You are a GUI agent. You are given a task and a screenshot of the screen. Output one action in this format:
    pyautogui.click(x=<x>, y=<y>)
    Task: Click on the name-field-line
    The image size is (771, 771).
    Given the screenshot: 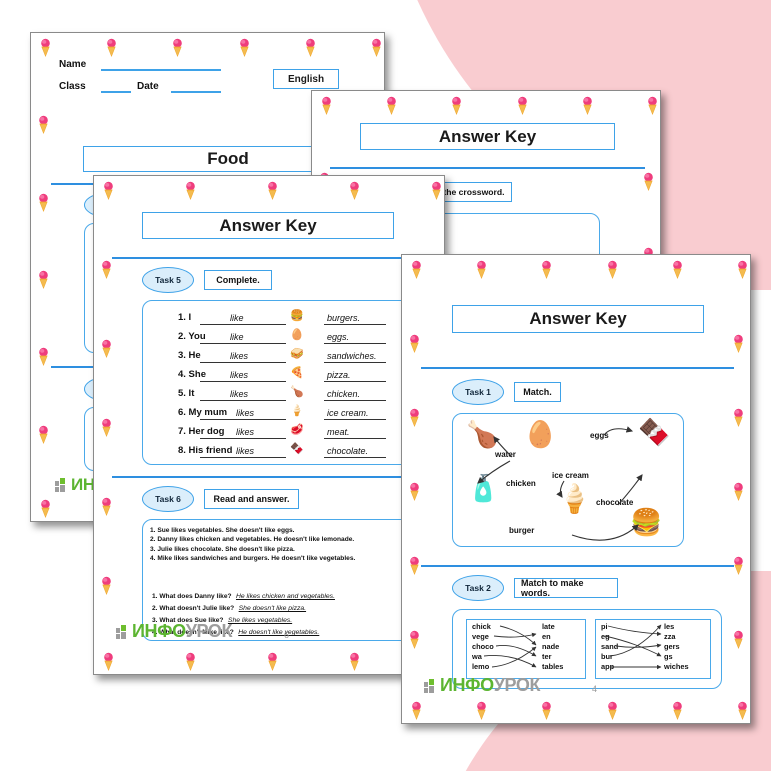 What is the action you would take?
    pyautogui.click(x=161, y=70)
    